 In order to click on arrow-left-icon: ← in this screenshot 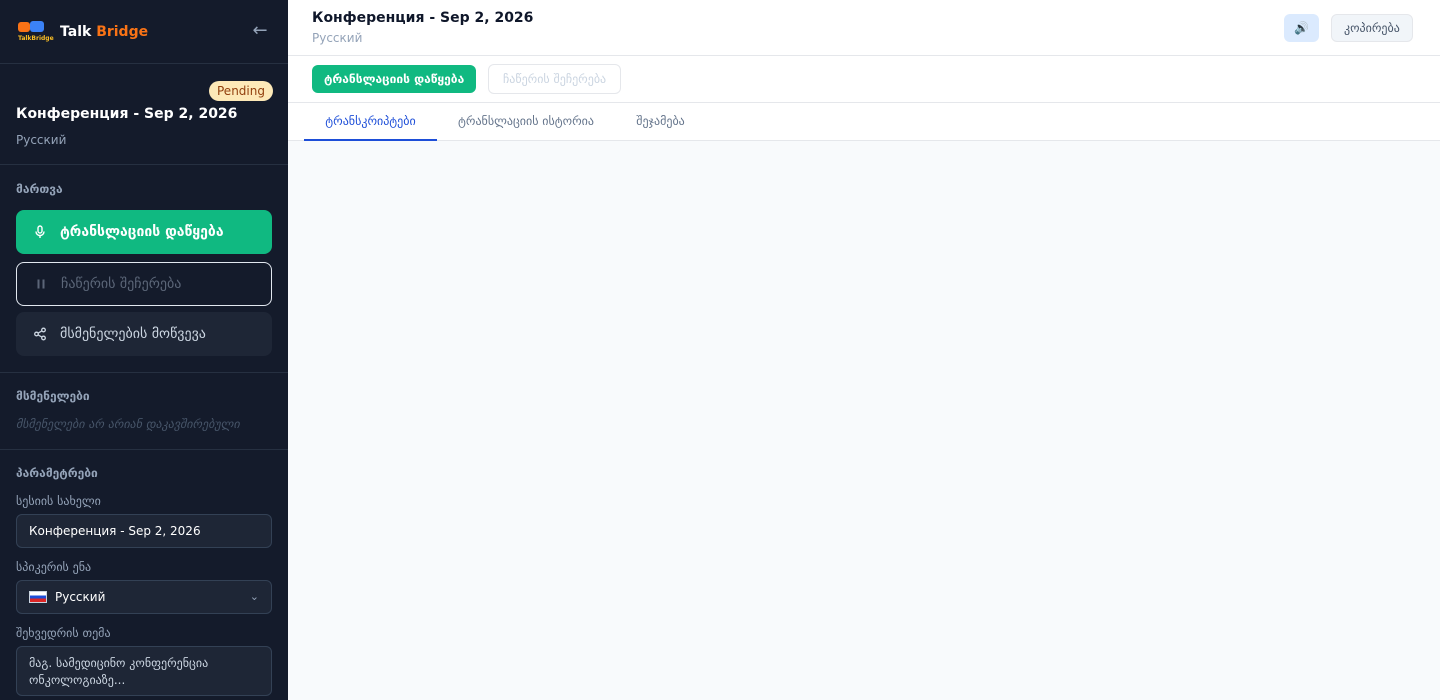, I will do `click(260, 31)`.